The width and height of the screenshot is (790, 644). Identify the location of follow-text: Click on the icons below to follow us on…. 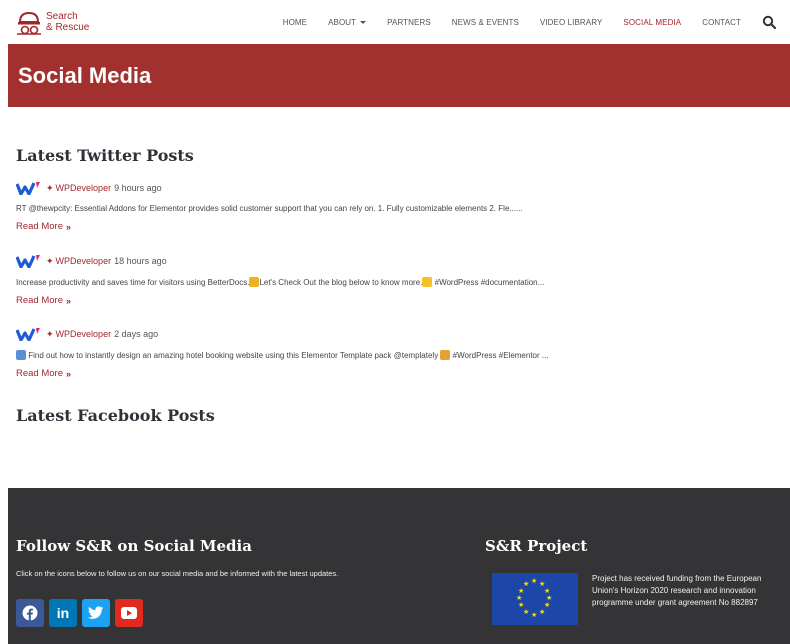
(177, 573).